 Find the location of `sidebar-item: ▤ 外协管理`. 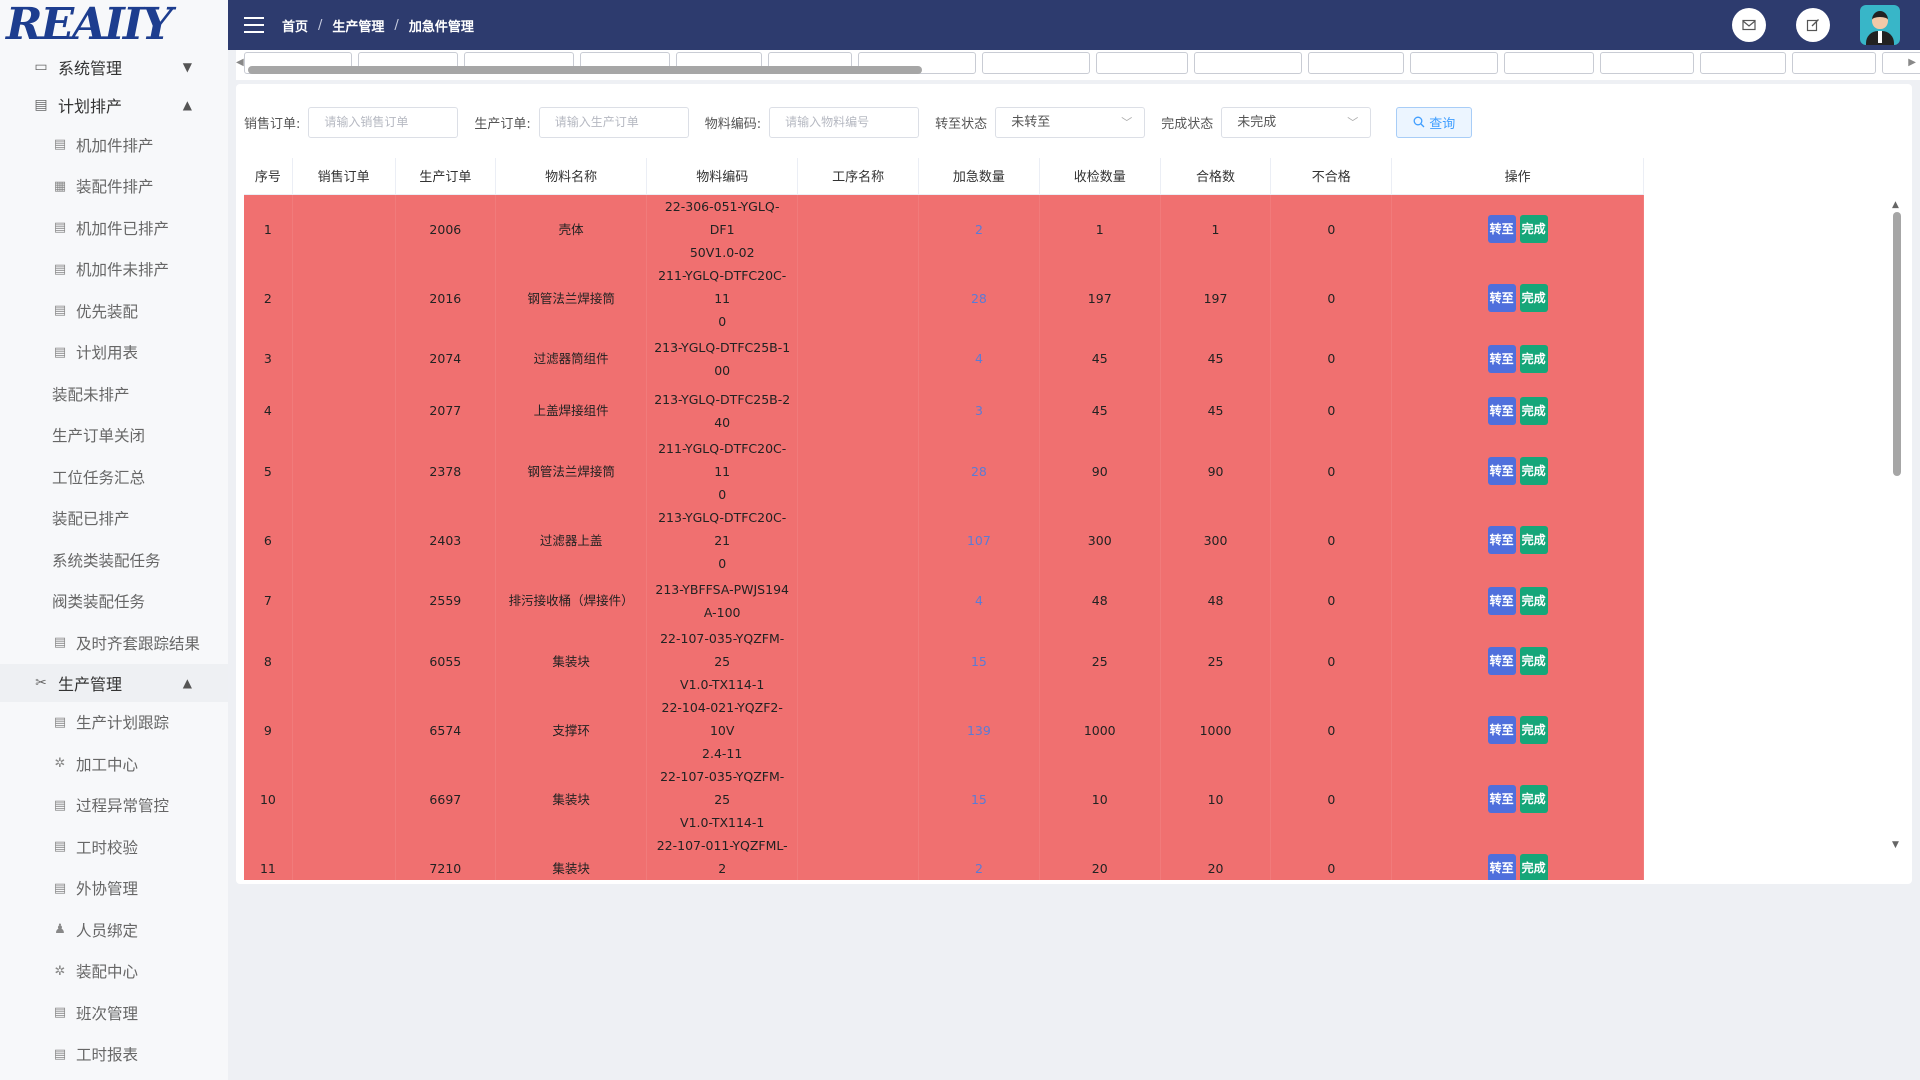

sidebar-item: ▤ 外协管理 is located at coordinates (114, 889).